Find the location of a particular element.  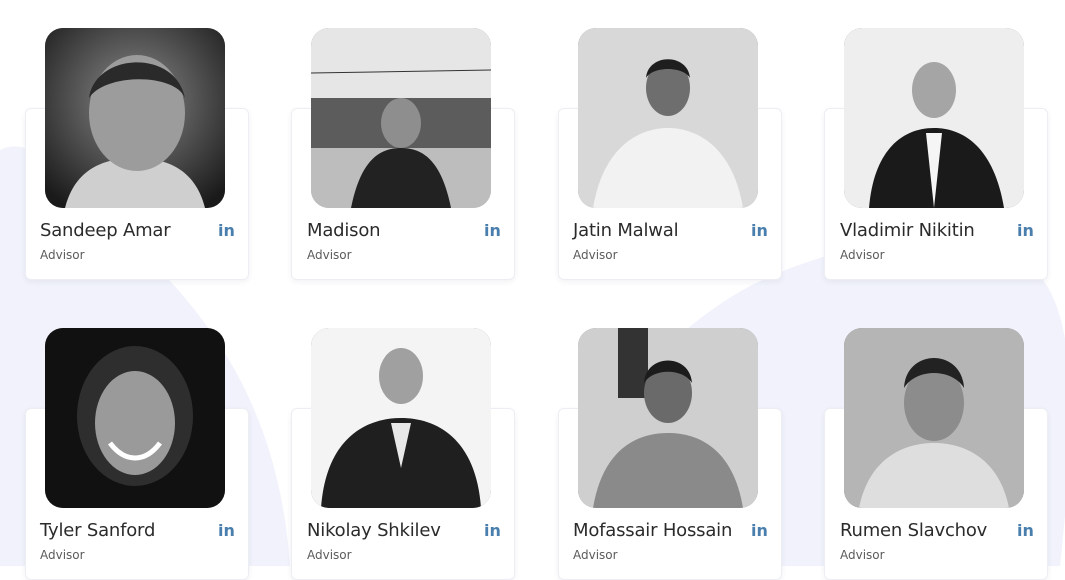

member-name: Tyler Sanford is located at coordinates (98, 530).